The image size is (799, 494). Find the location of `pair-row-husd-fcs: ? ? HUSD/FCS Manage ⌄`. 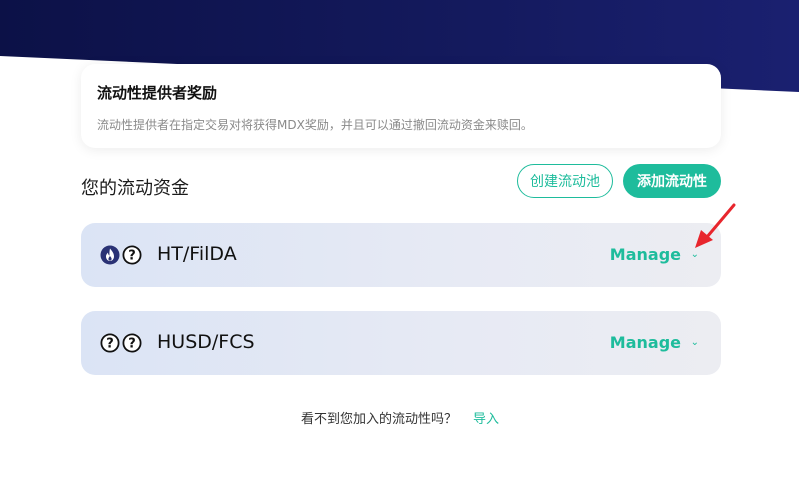

pair-row-husd-fcs: ? ? HUSD/FCS Manage ⌄ is located at coordinates (401, 343).